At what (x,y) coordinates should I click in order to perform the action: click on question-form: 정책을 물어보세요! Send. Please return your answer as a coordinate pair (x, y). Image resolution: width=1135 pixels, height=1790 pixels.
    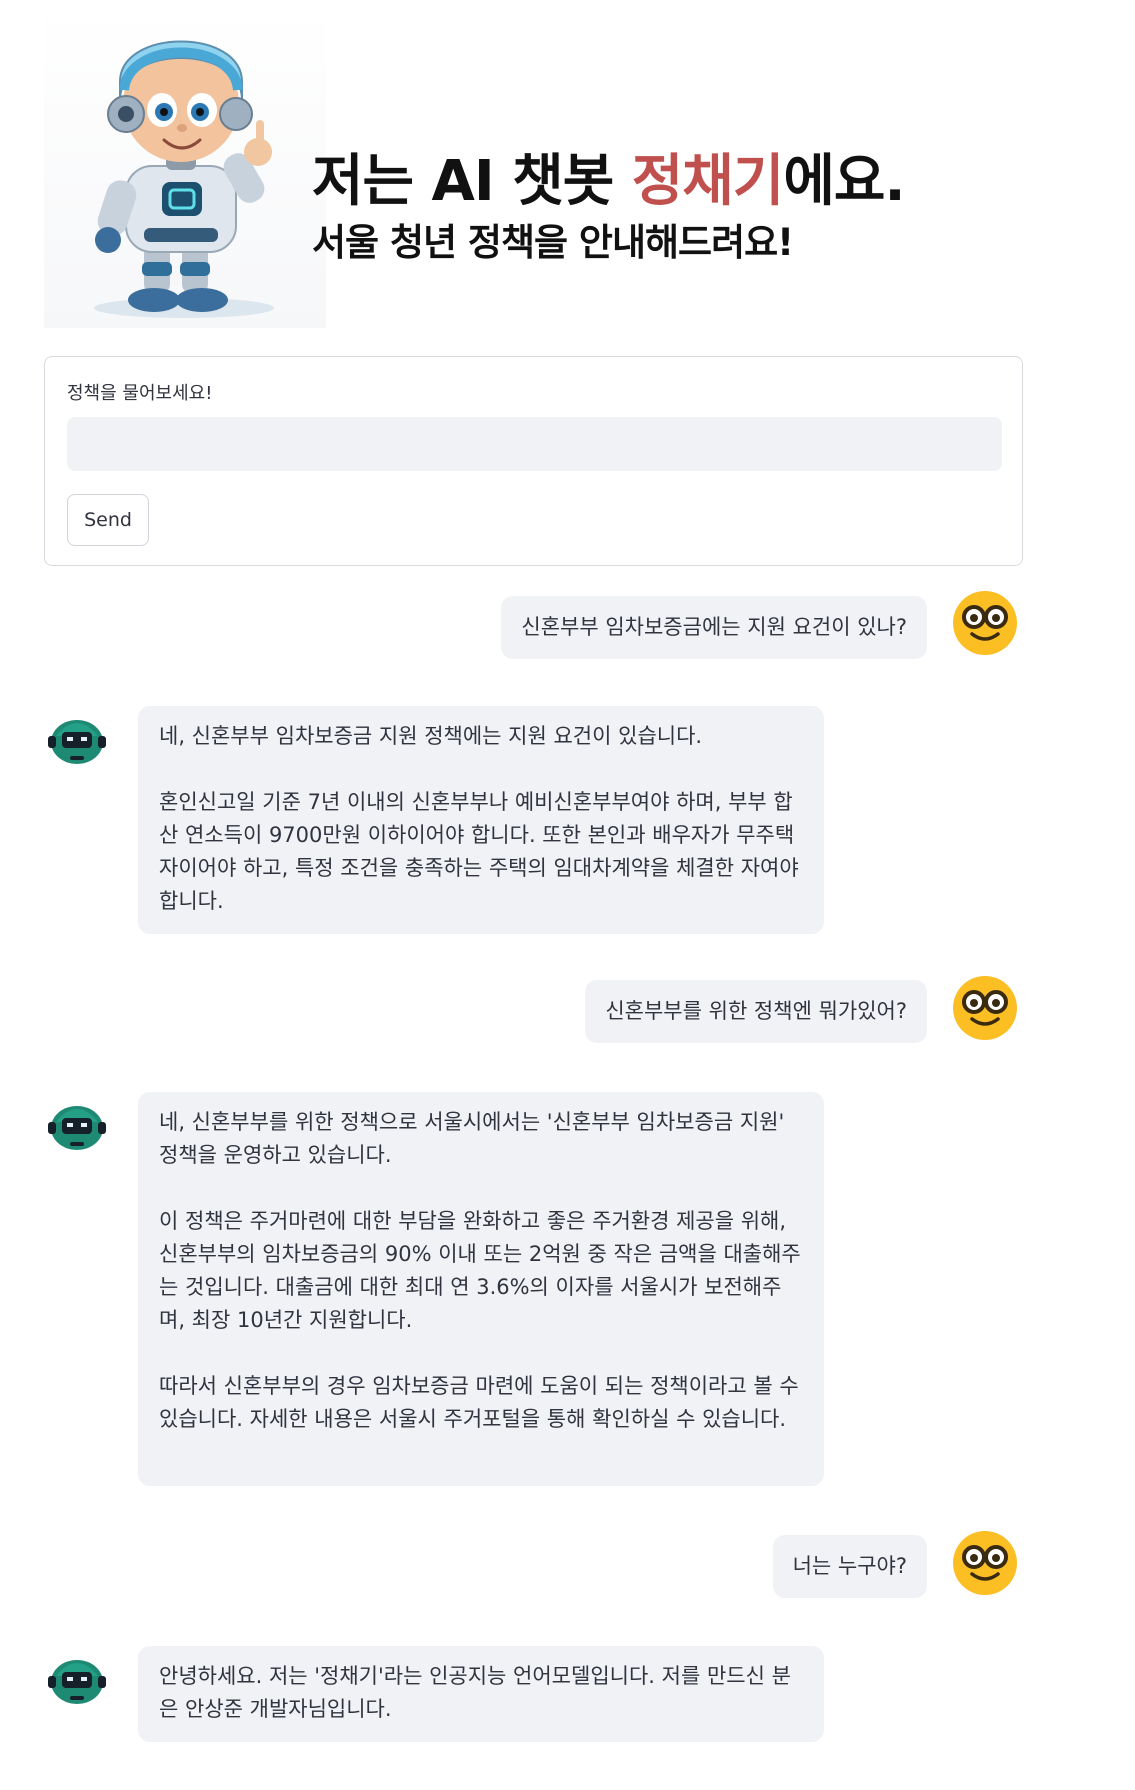
    Looking at the image, I should click on (533, 461).